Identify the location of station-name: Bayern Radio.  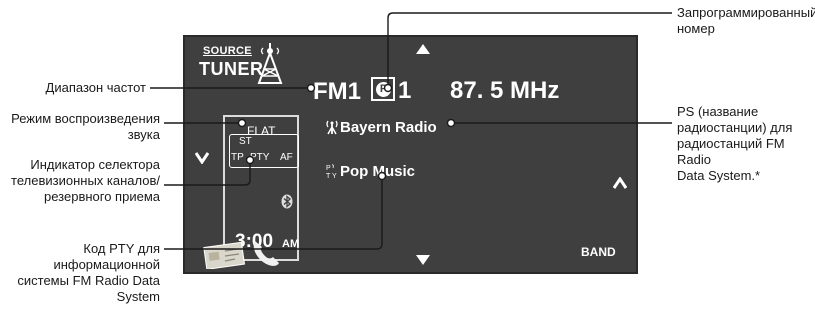
(388, 127).